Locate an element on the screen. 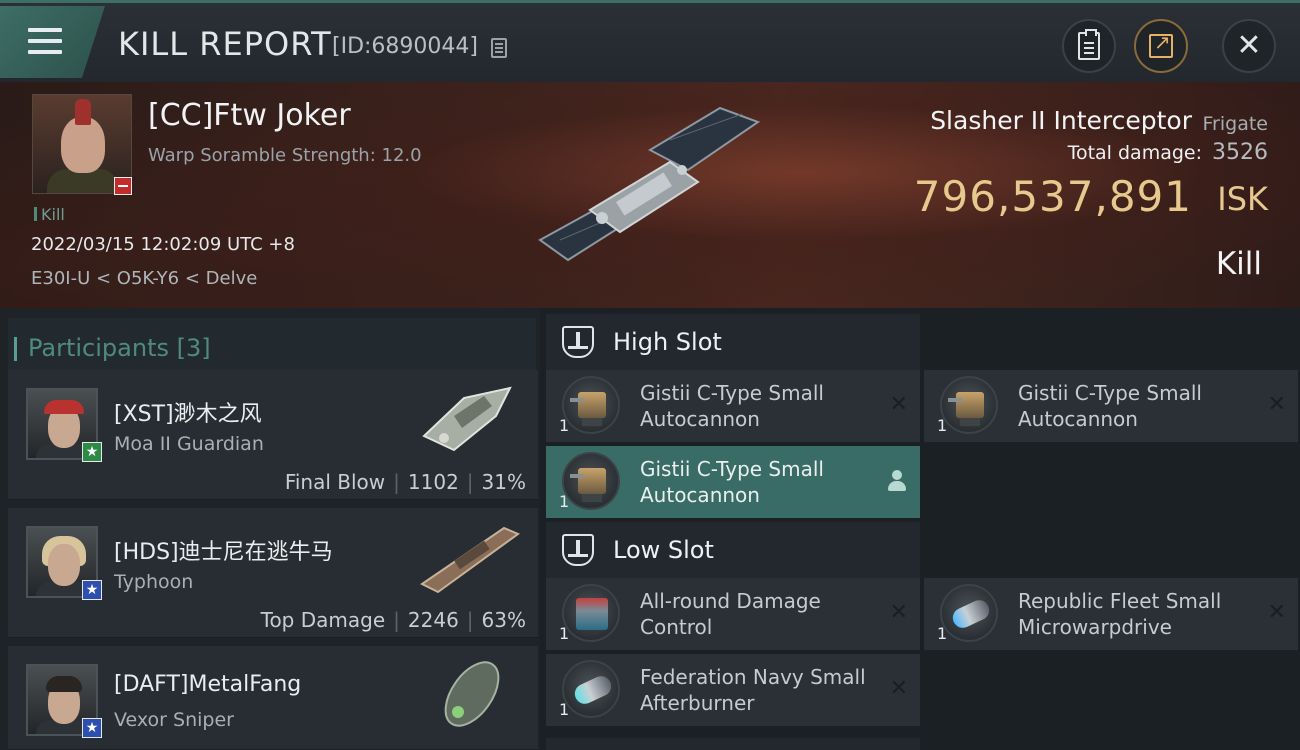 The image size is (1300, 750). microwarpdrive-shape is located at coordinates (971, 614).